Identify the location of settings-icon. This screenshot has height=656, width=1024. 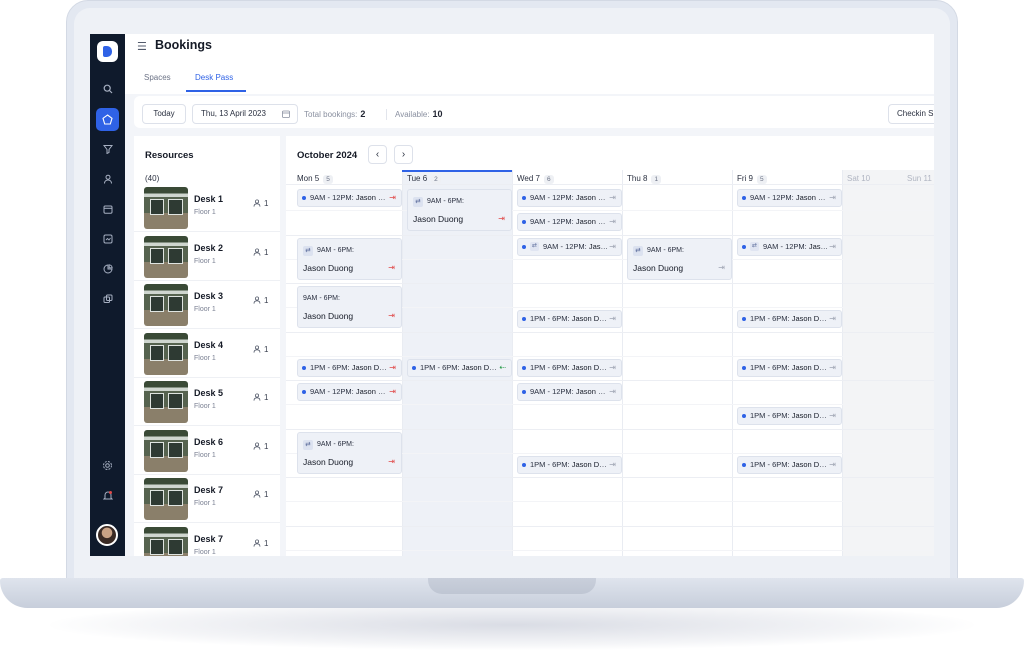
(107, 465).